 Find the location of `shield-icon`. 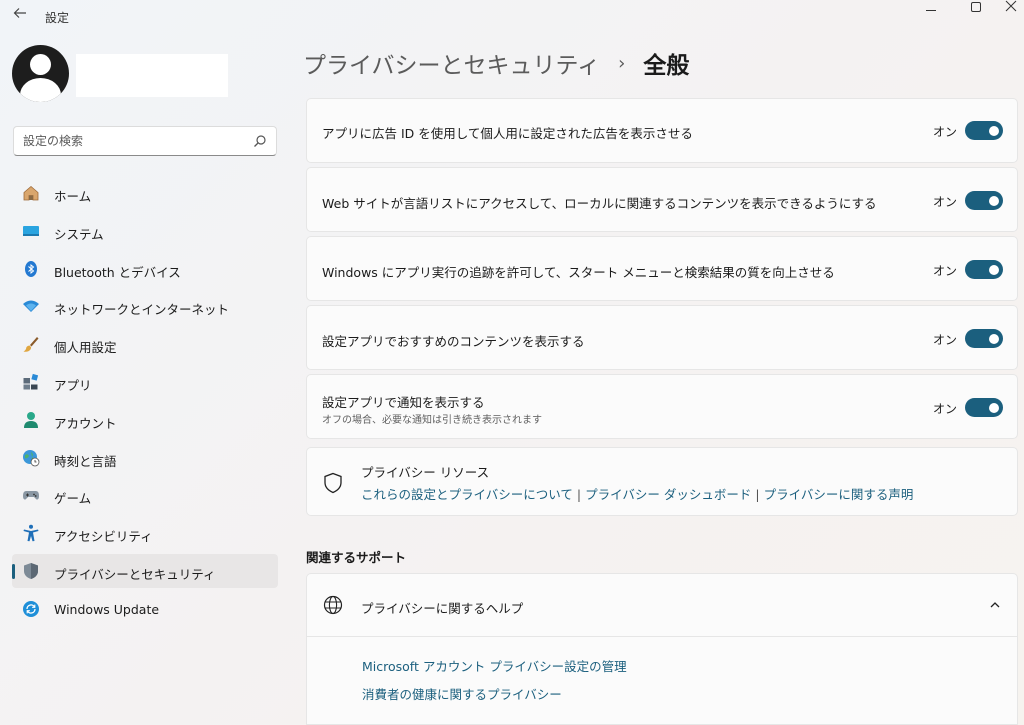

shield-icon is located at coordinates (31, 570).